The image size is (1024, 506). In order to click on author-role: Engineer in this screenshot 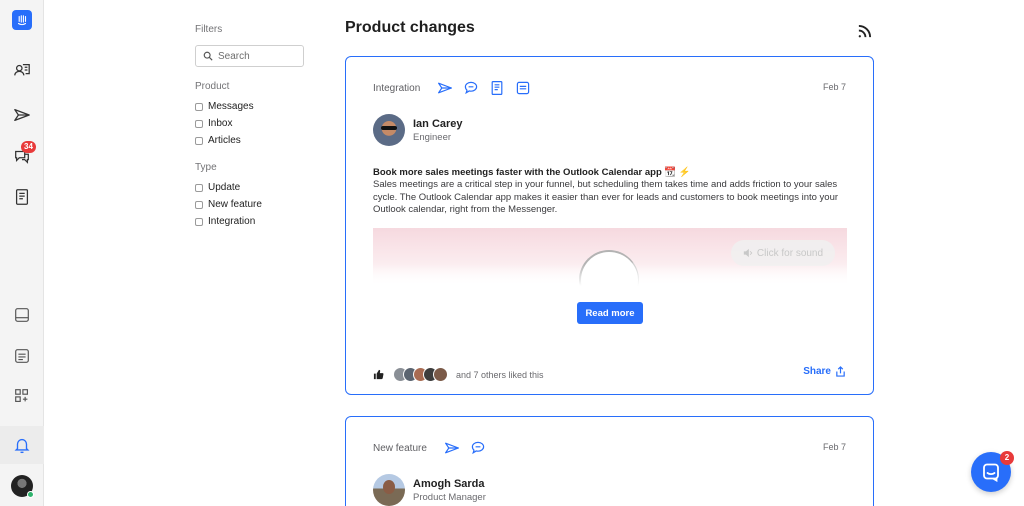, I will do `click(432, 137)`.